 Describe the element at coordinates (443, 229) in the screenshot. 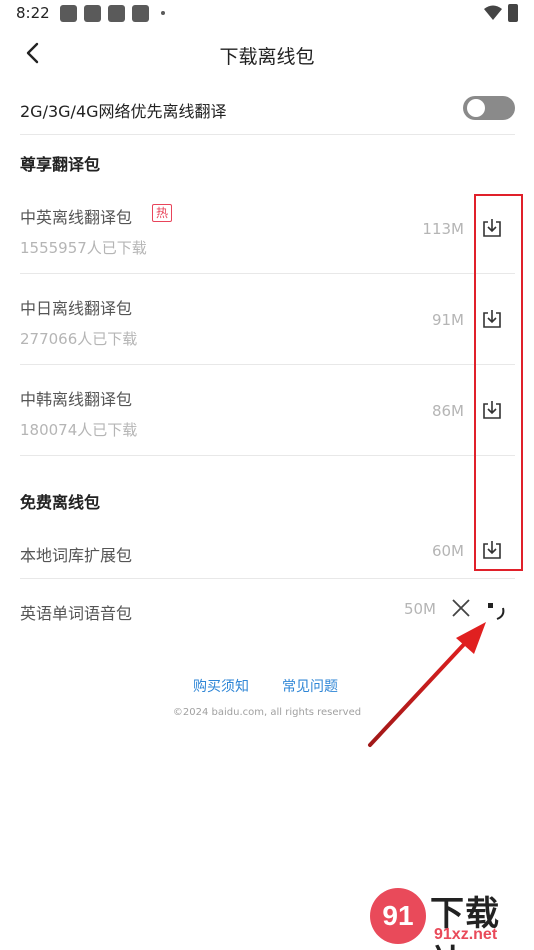

I see `package-size: 113M` at that location.